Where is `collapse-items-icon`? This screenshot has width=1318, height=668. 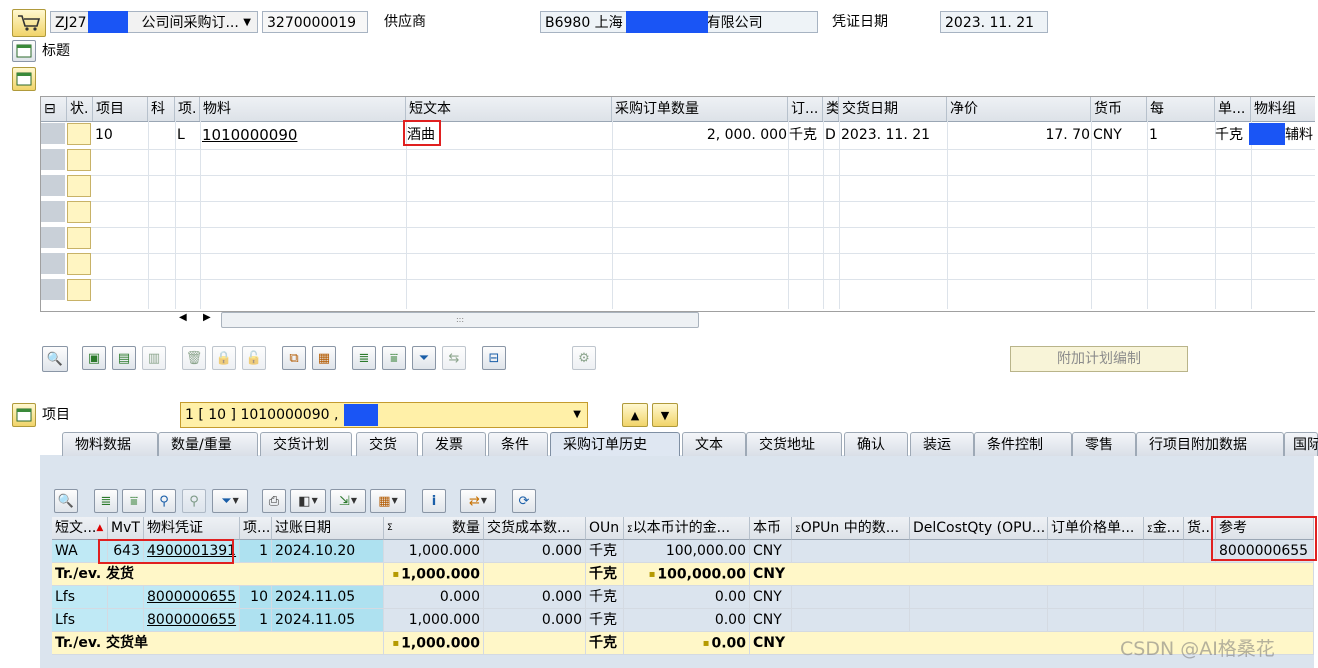 collapse-items-icon is located at coordinates (24, 79).